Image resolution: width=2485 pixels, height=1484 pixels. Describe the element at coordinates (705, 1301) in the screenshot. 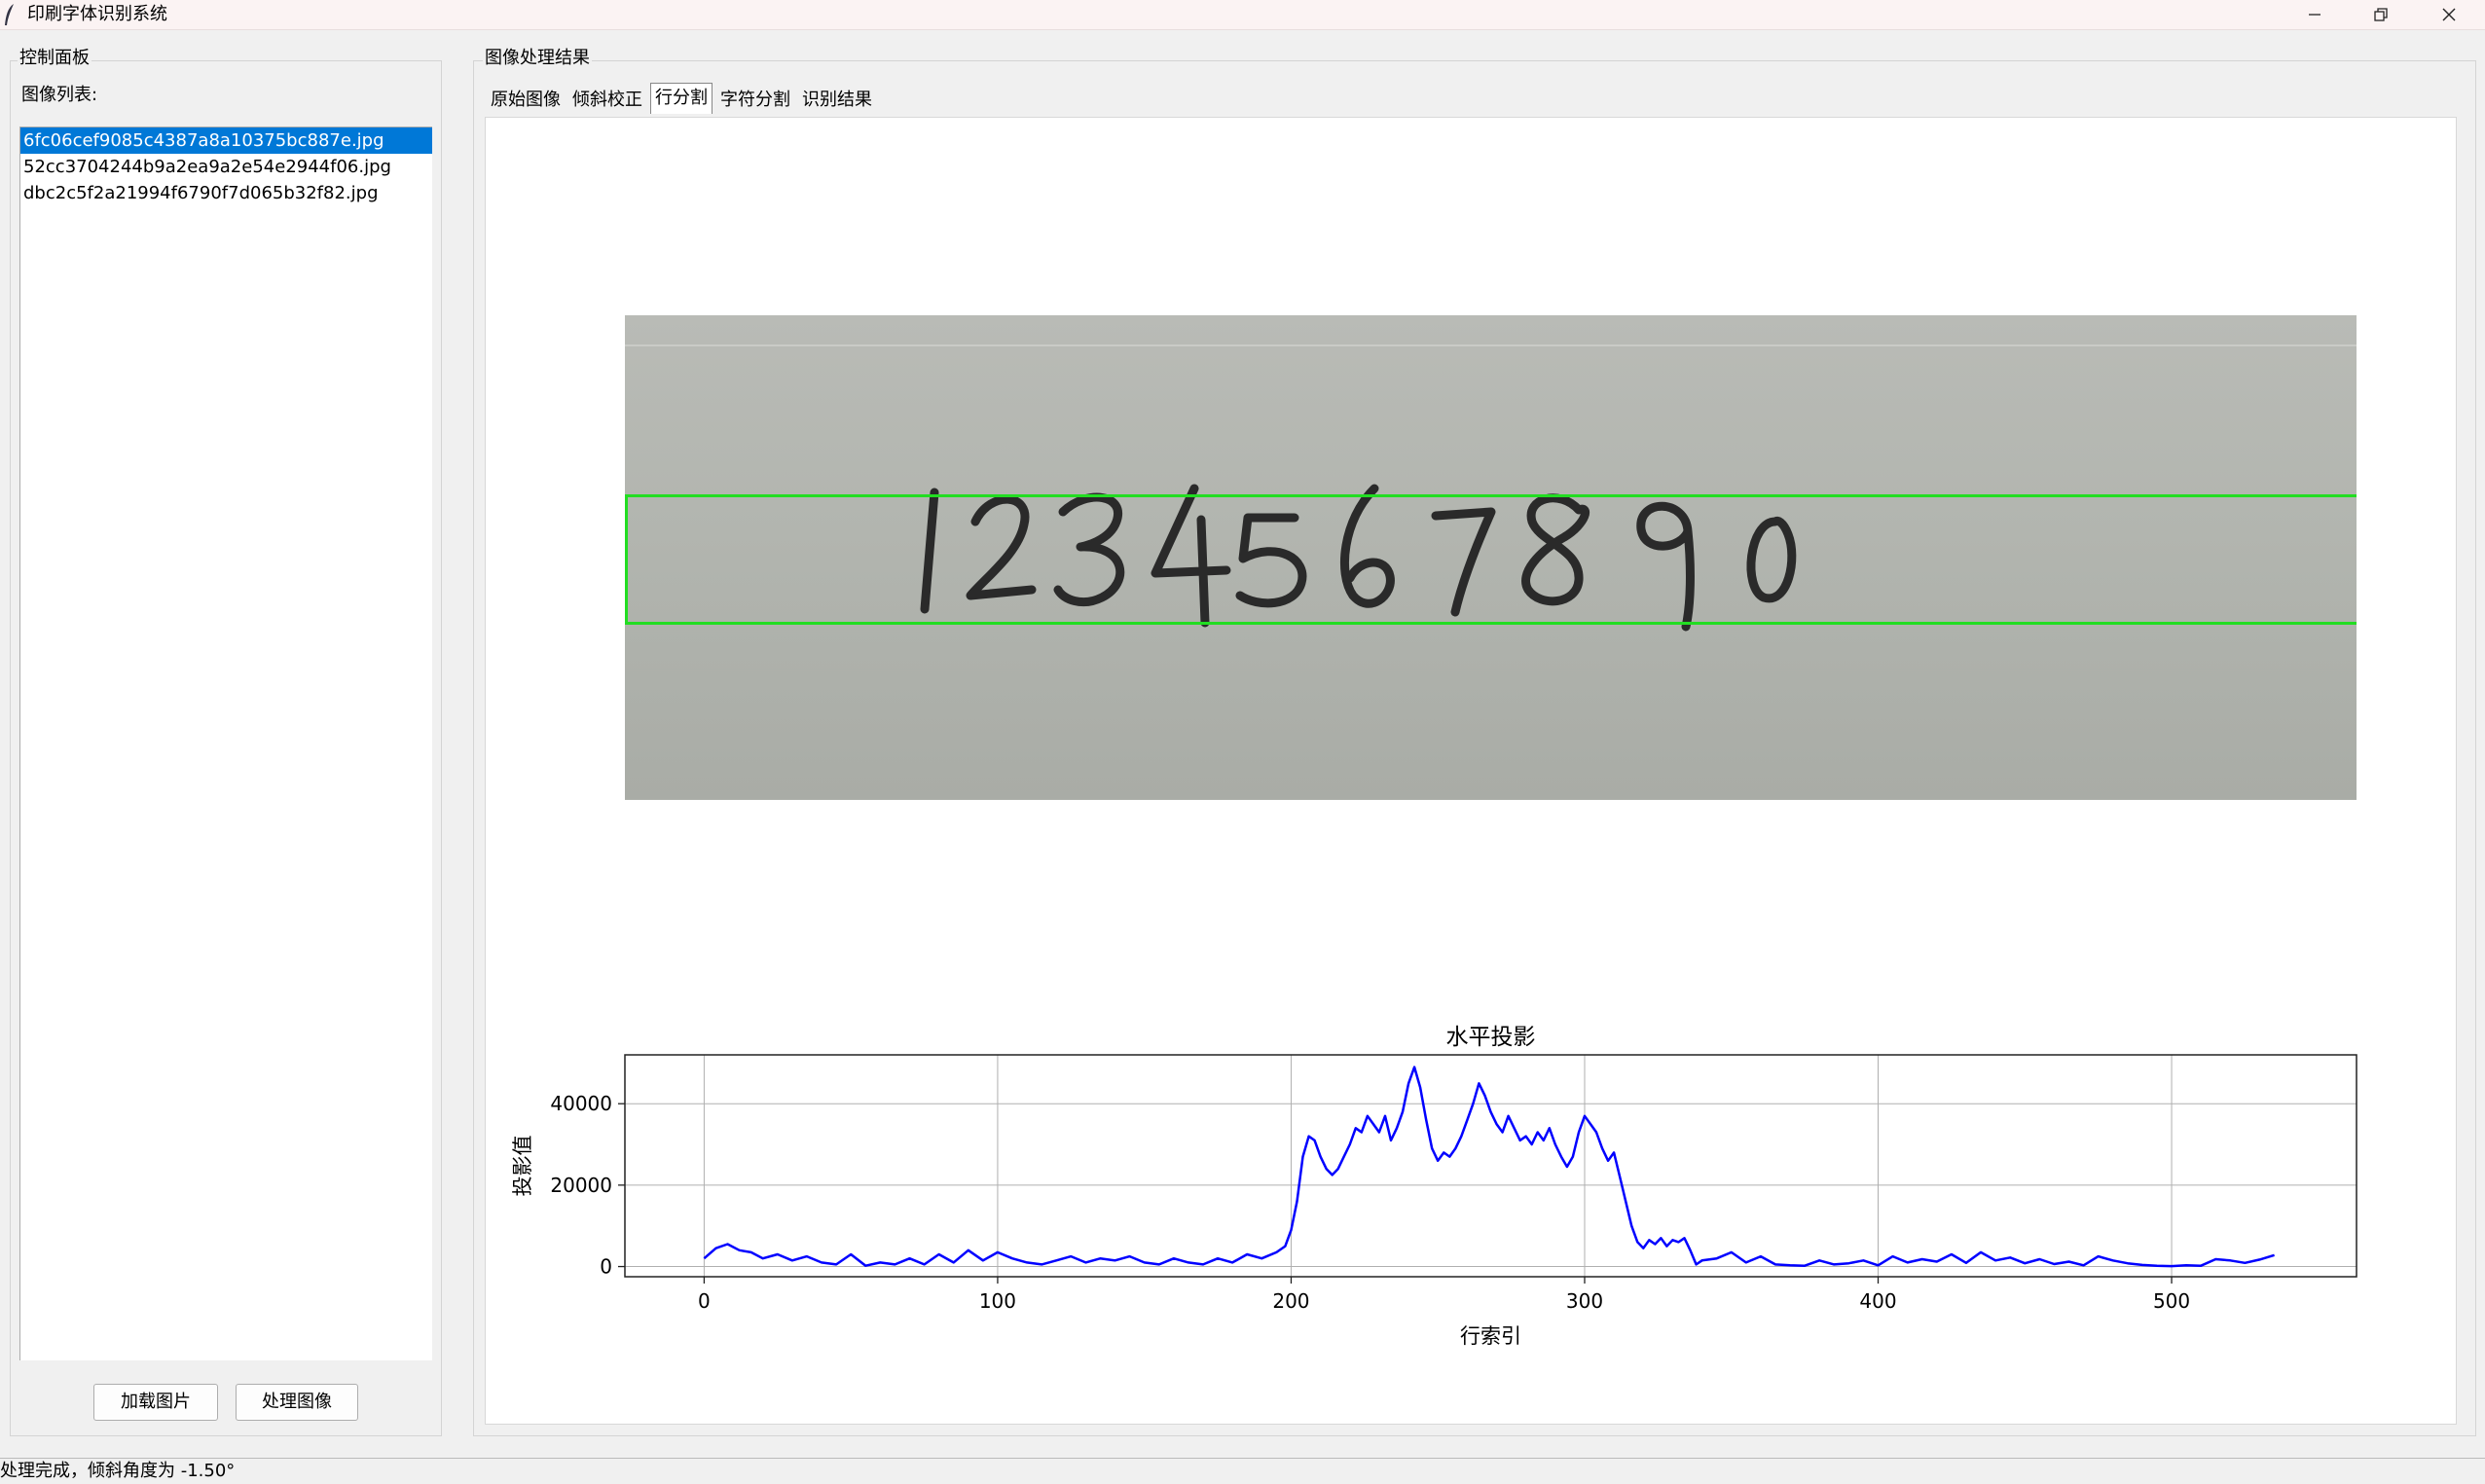

I see `x-tick-label: 0` at that location.